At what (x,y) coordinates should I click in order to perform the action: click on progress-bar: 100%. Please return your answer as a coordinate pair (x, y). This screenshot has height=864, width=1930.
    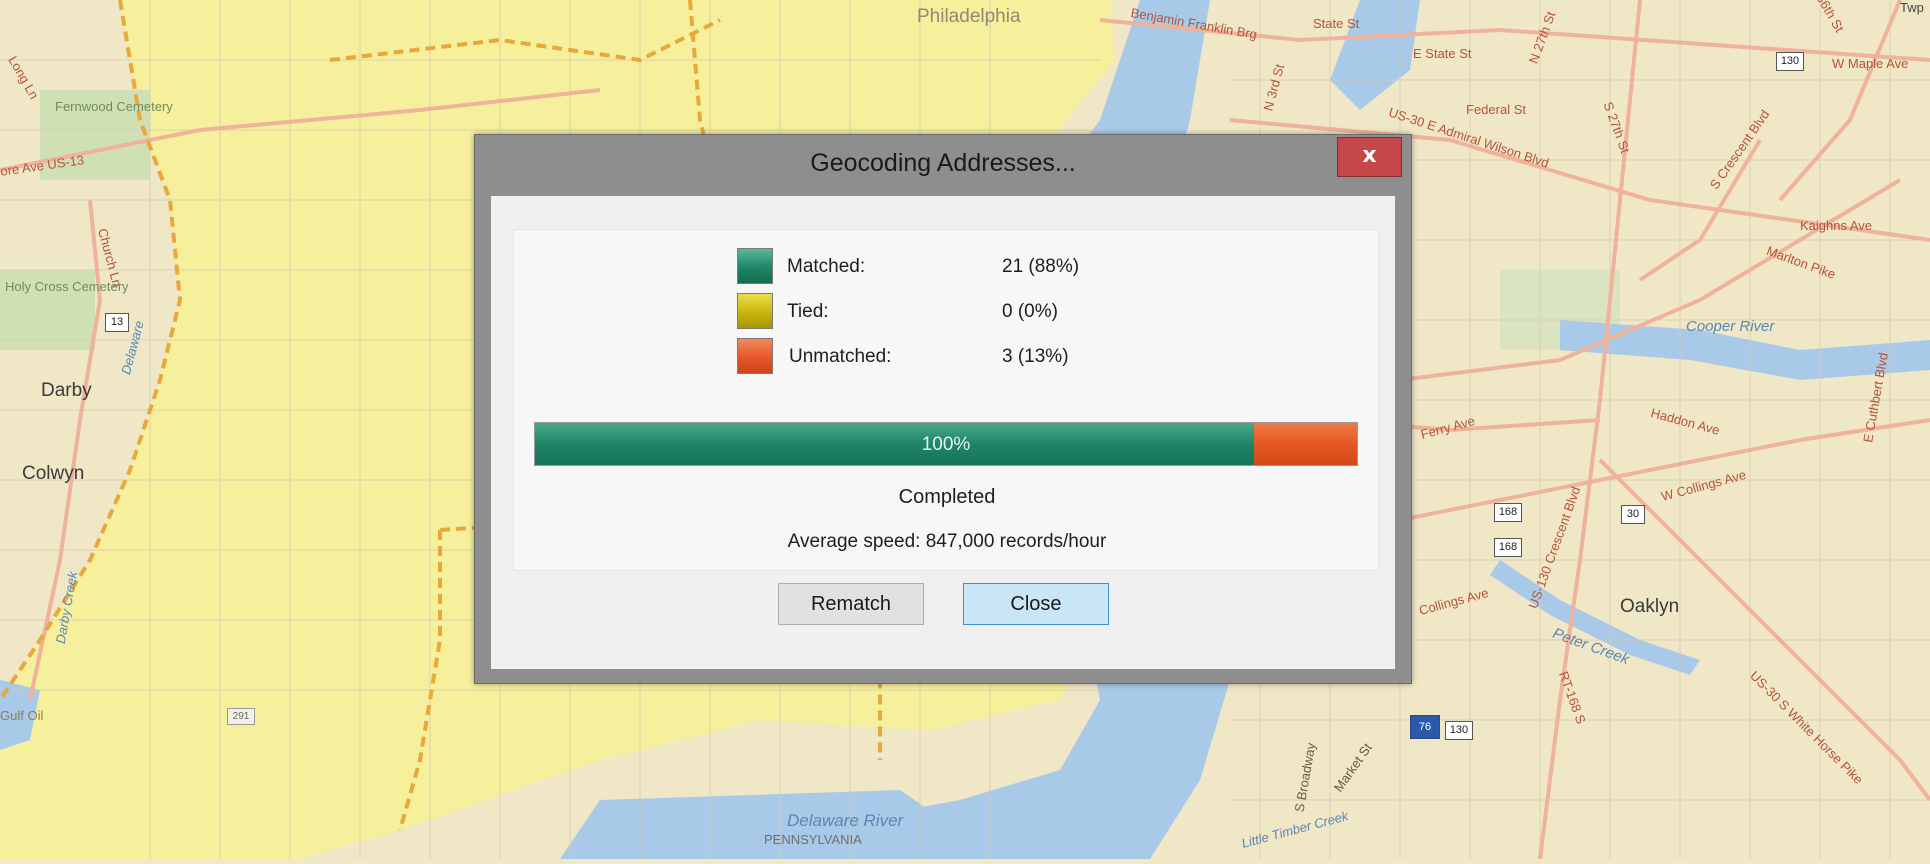
    Looking at the image, I should click on (946, 444).